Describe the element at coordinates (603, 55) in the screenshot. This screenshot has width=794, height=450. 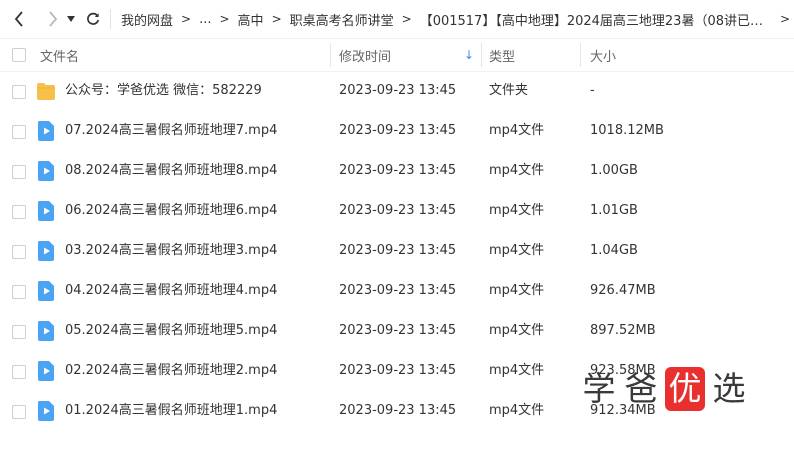
I see `column-header-size: 大小` at that location.